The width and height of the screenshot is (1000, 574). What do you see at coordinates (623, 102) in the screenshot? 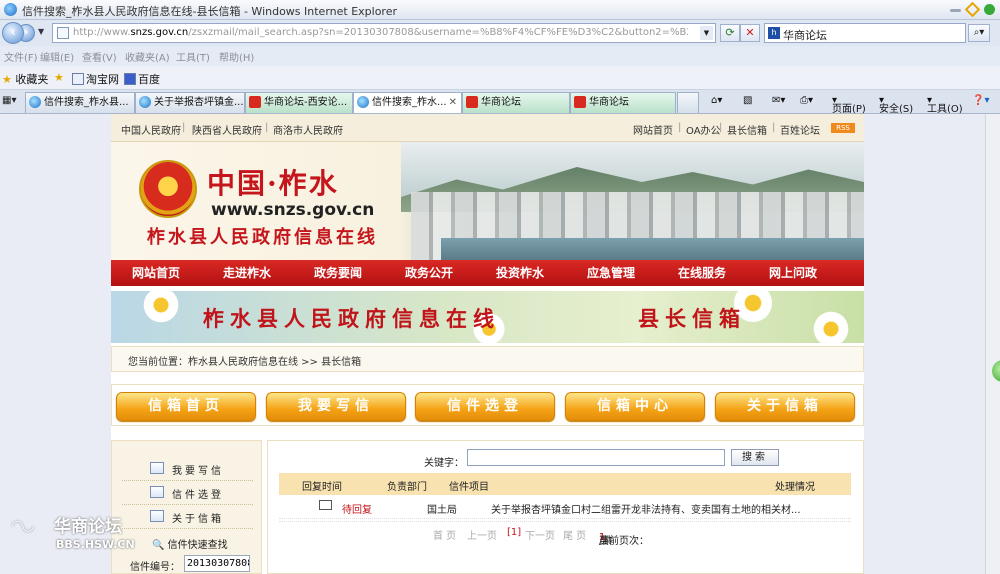
I see `tab-6: 华商论坛` at bounding box center [623, 102].